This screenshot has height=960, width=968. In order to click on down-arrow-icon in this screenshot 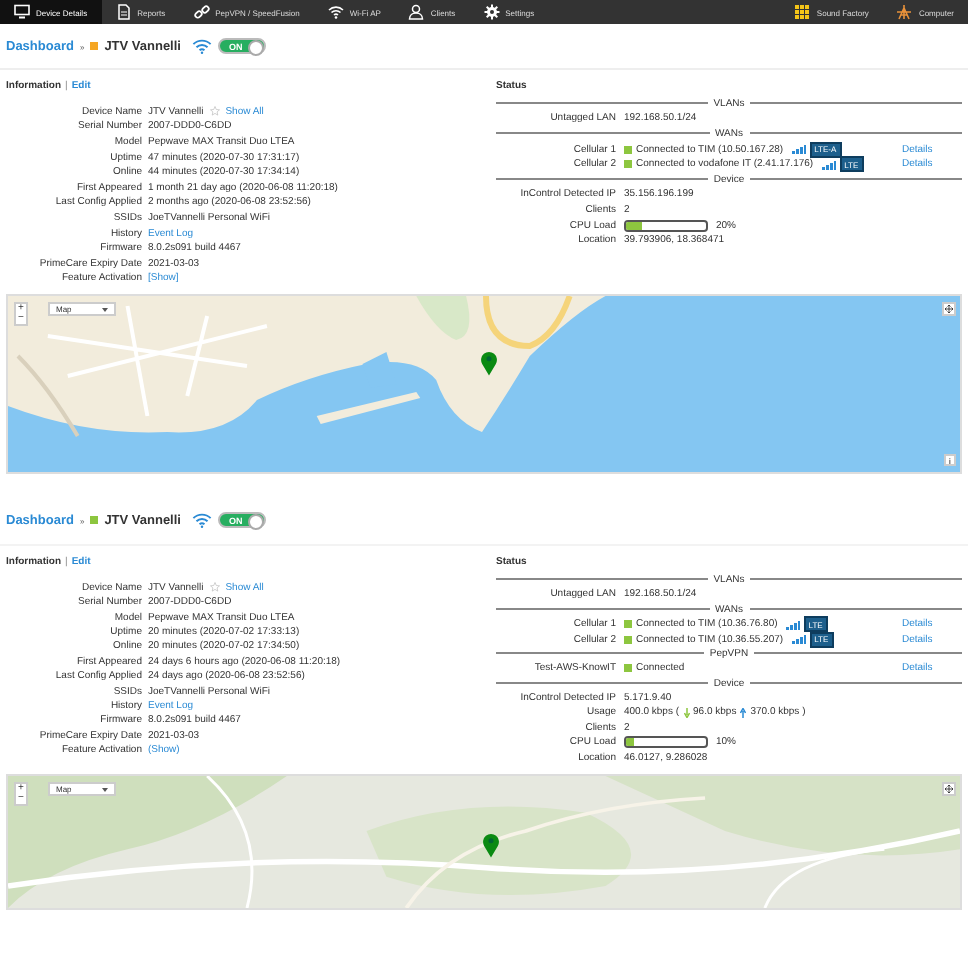, I will do `click(686, 712)`.